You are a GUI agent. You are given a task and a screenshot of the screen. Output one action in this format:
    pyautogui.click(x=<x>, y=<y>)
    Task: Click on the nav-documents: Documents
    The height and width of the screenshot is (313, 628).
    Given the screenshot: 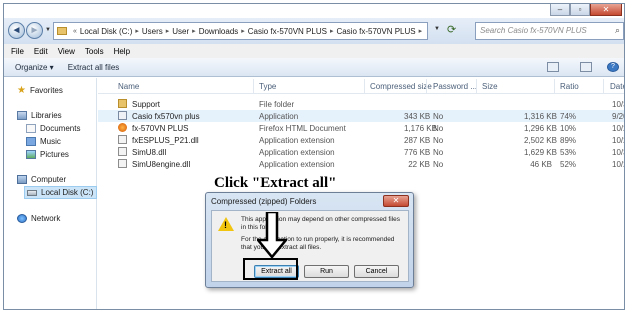 What is the action you would take?
    pyautogui.click(x=53, y=128)
    